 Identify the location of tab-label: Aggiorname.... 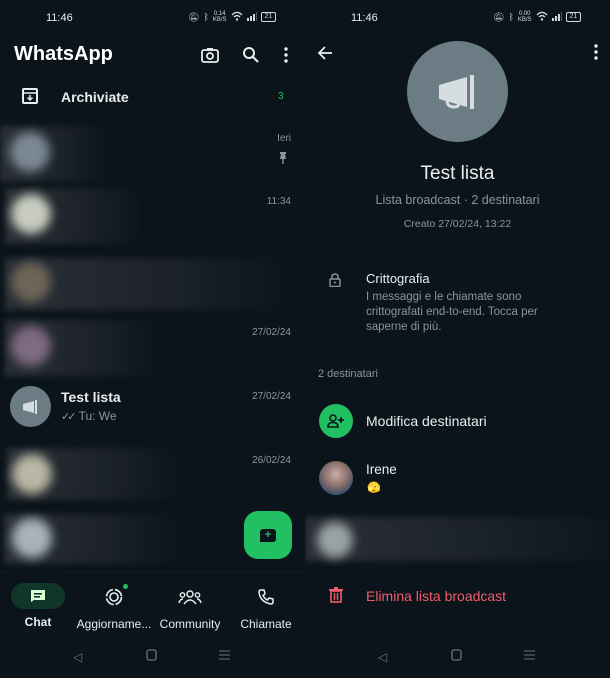
(114, 624).